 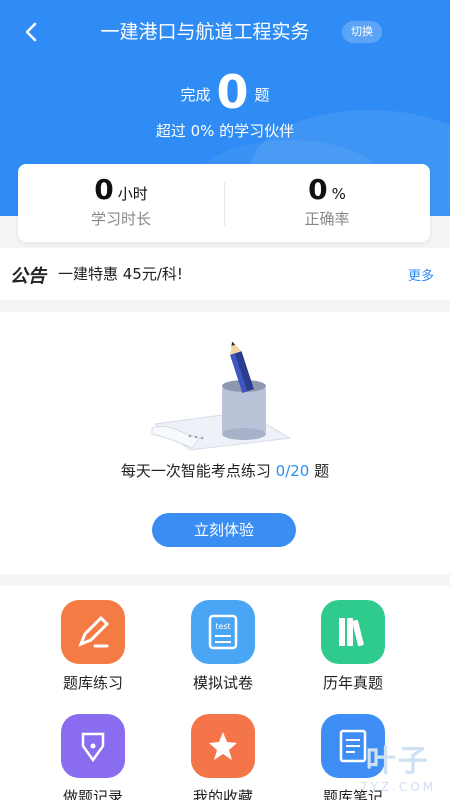 I want to click on practice-text-main: 每天一次智能考点练习, so click(x=198, y=471).